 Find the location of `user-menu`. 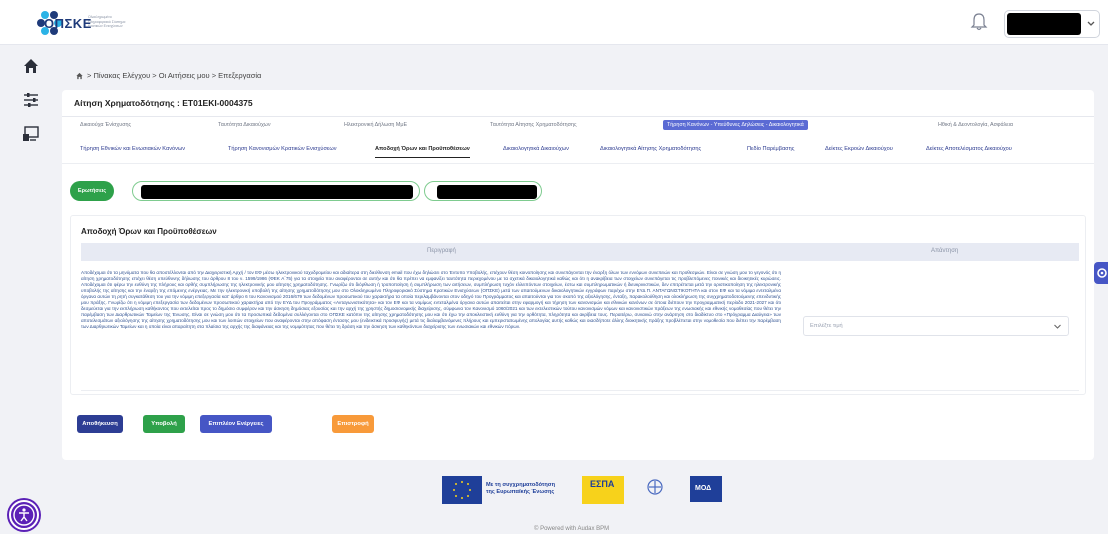

user-menu is located at coordinates (1052, 24).